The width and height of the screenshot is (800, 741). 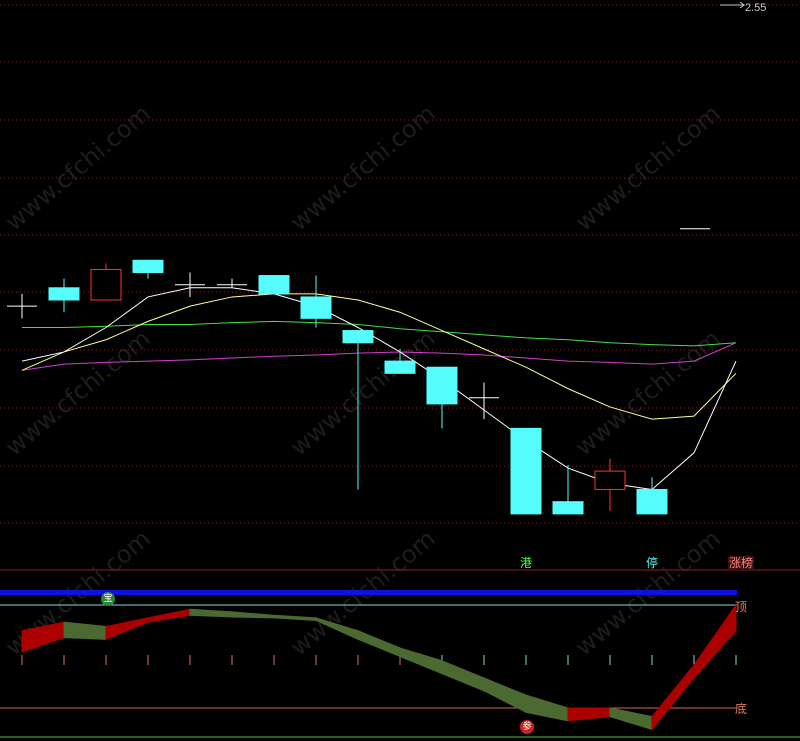 I want to click on price-tag: 2.55, so click(x=756, y=8).